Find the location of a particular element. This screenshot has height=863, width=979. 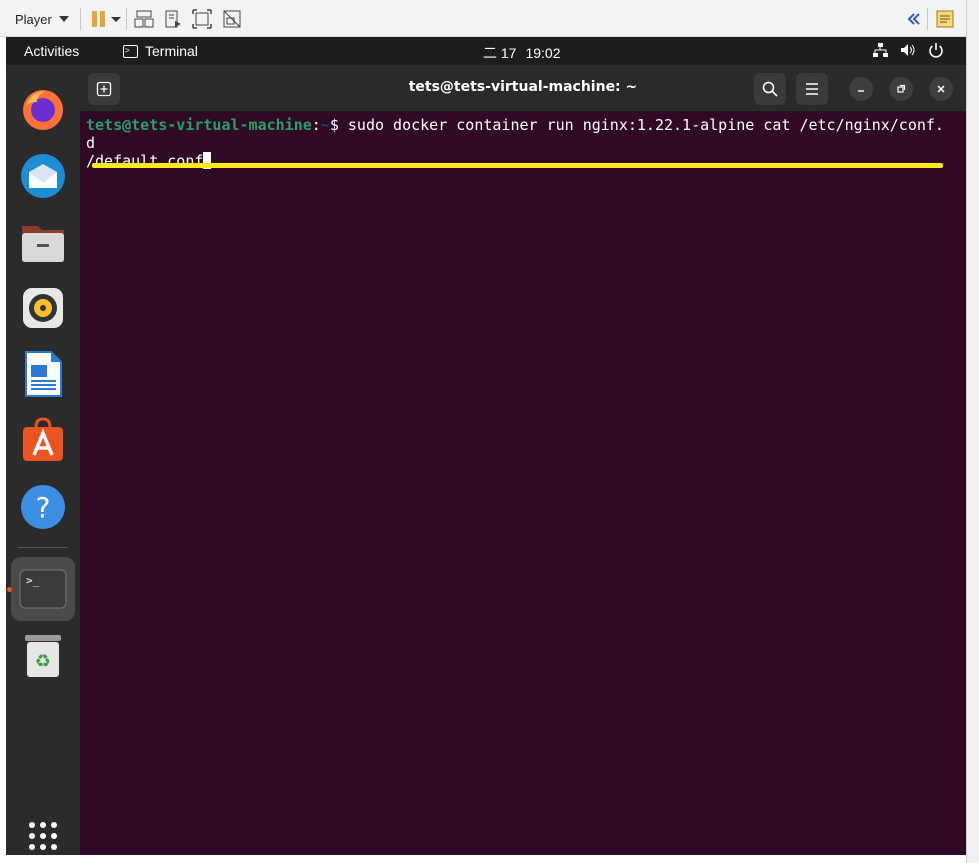

hamburger-menu-icon is located at coordinates (812, 89).